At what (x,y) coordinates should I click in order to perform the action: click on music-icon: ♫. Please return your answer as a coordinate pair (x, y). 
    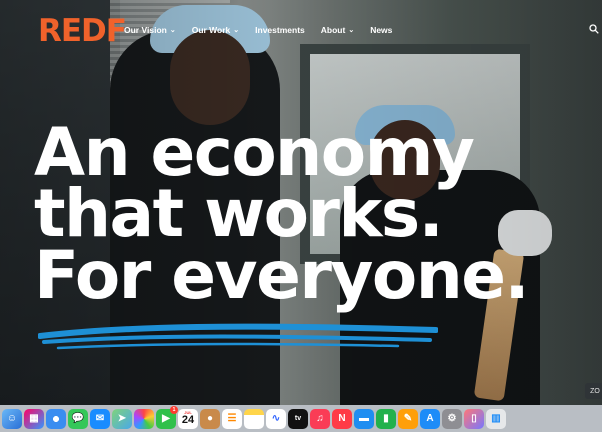
    Looking at the image, I should click on (320, 418).